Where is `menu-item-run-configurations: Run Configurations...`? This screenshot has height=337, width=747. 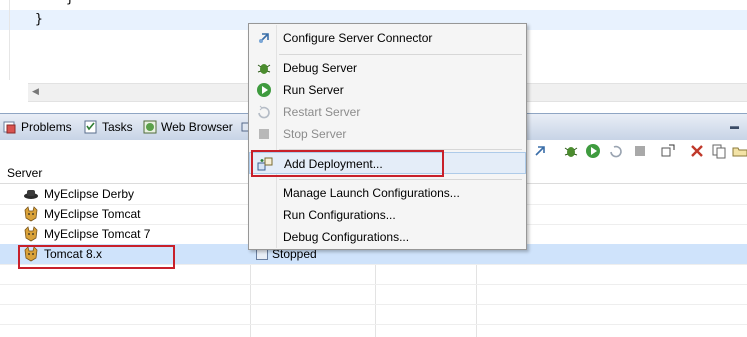 menu-item-run-configurations: Run Configurations... is located at coordinates (387, 215).